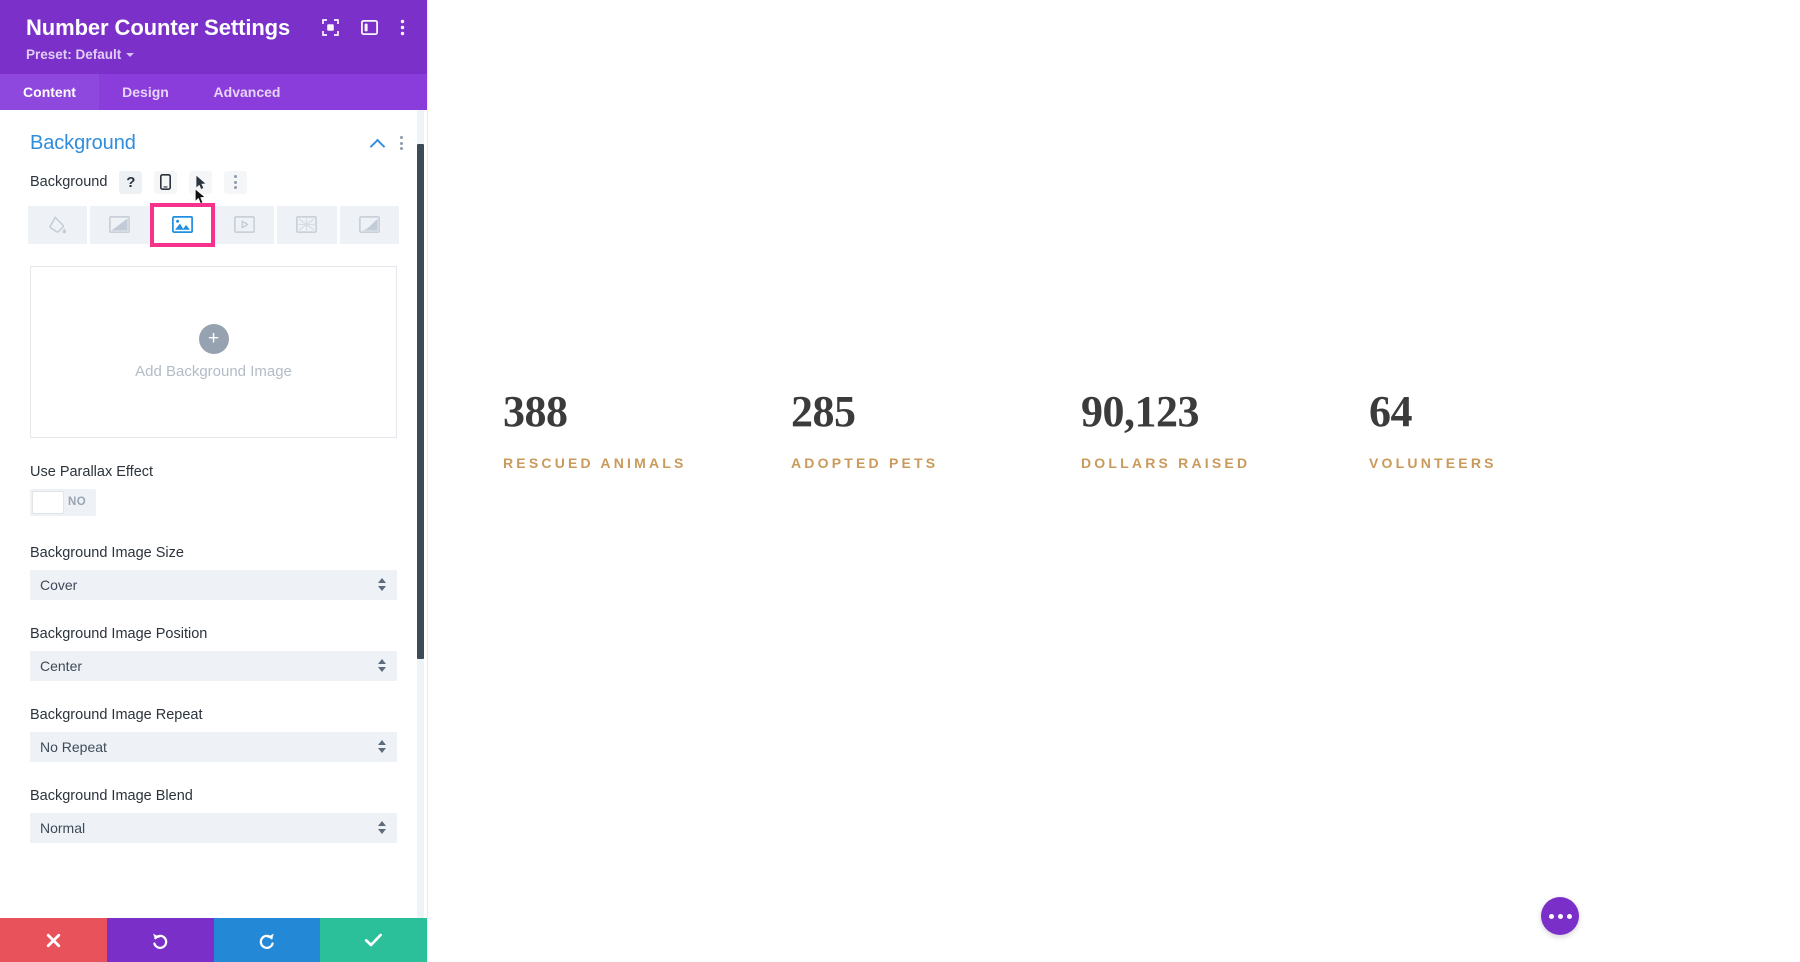 The image size is (1800, 962). Describe the element at coordinates (244, 224) in the screenshot. I see `background-video-tab` at that location.